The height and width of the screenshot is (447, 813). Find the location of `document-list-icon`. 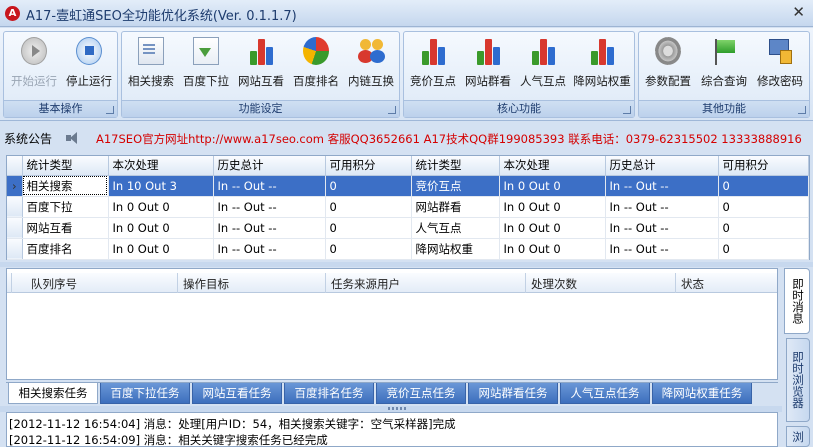

document-list-icon is located at coordinates (151, 51).